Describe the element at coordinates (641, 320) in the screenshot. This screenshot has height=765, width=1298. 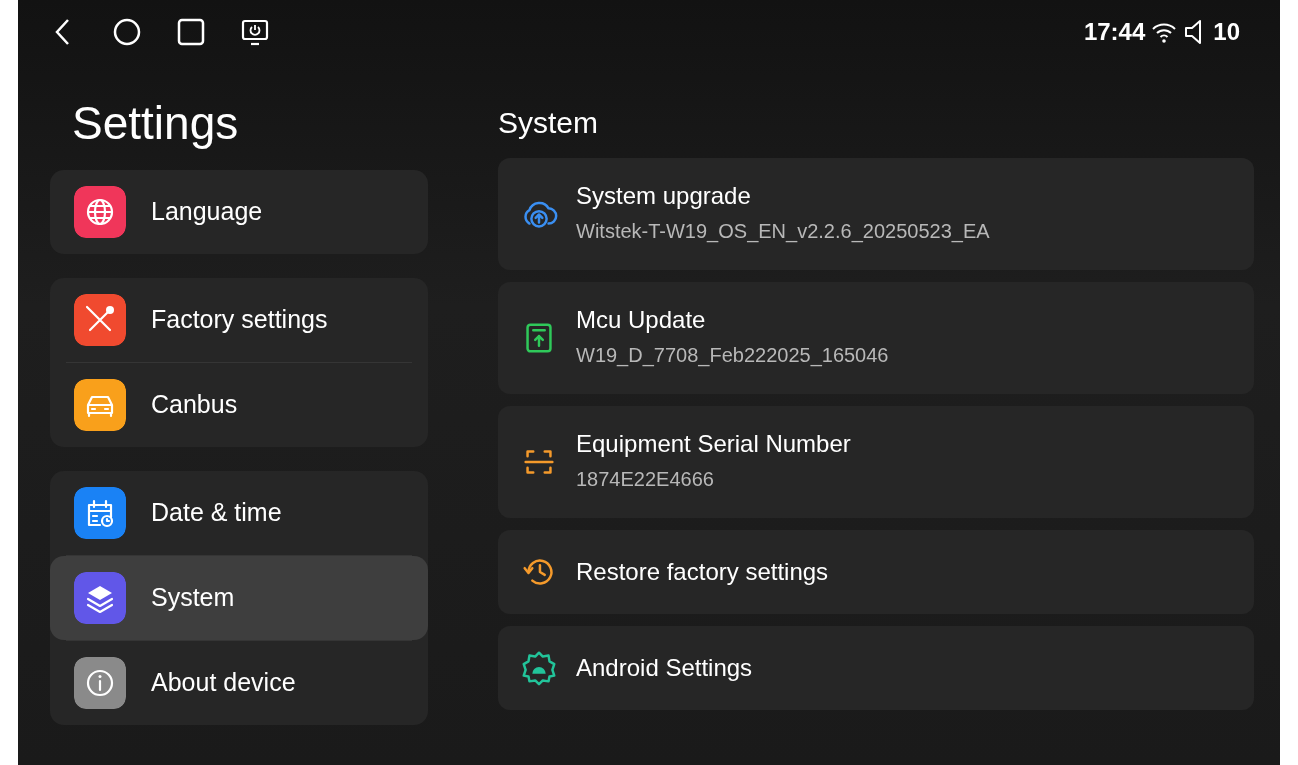
I see `row-title: Mcu Update` at that location.